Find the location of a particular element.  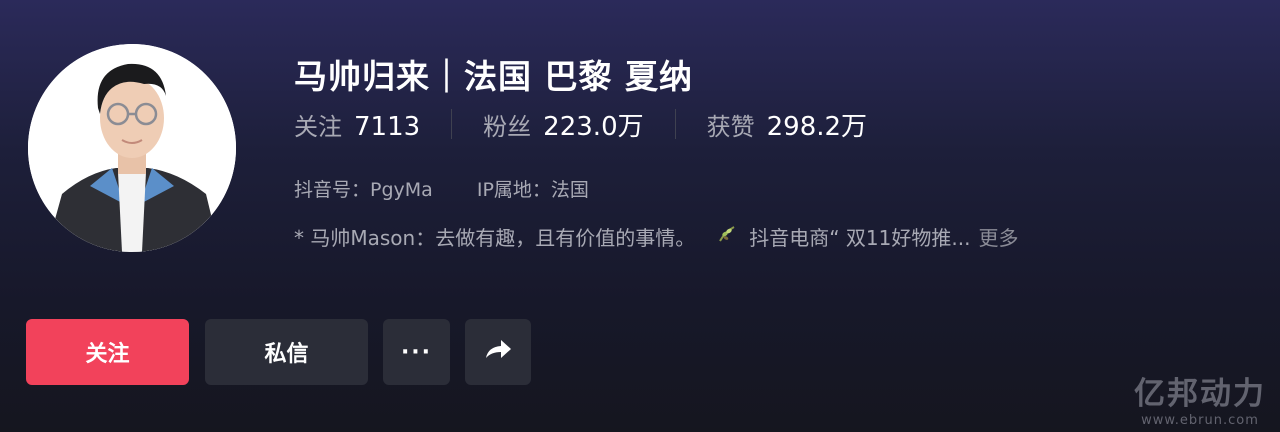

follow-button: 关注 is located at coordinates (107, 352).